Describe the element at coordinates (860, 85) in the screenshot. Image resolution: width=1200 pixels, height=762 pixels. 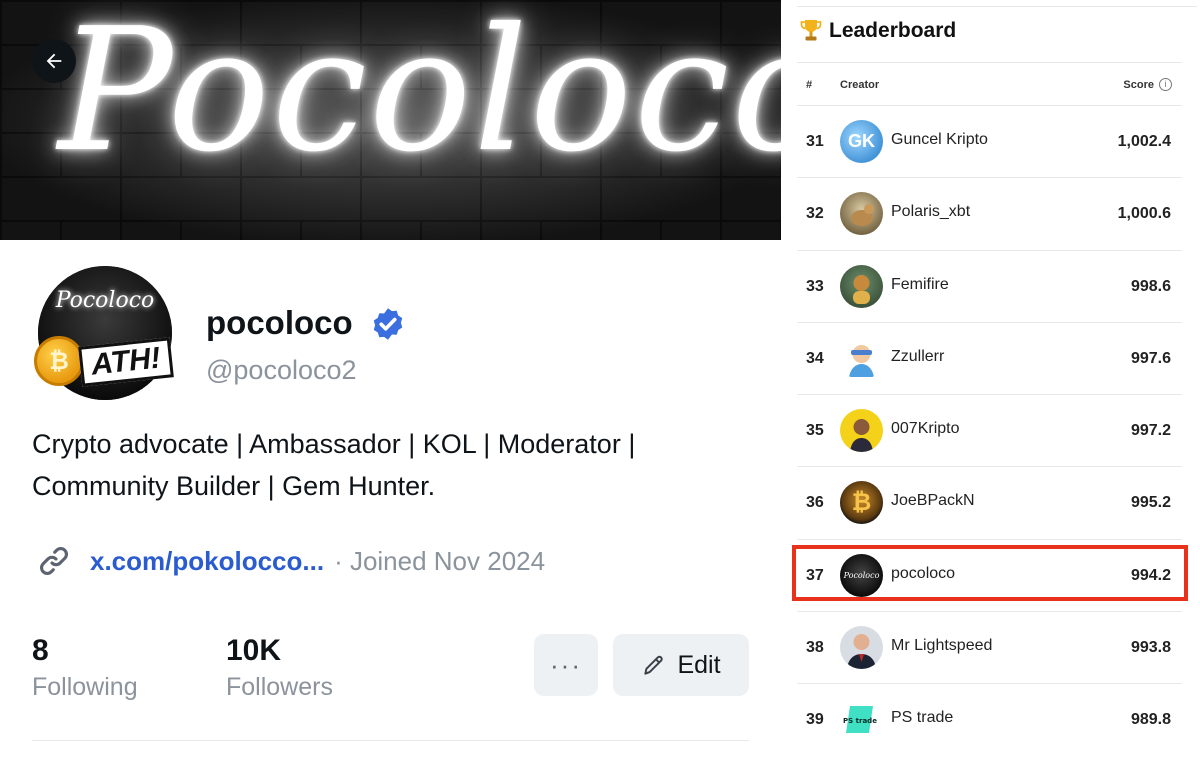
I see `creator-column-header: Creator` at that location.